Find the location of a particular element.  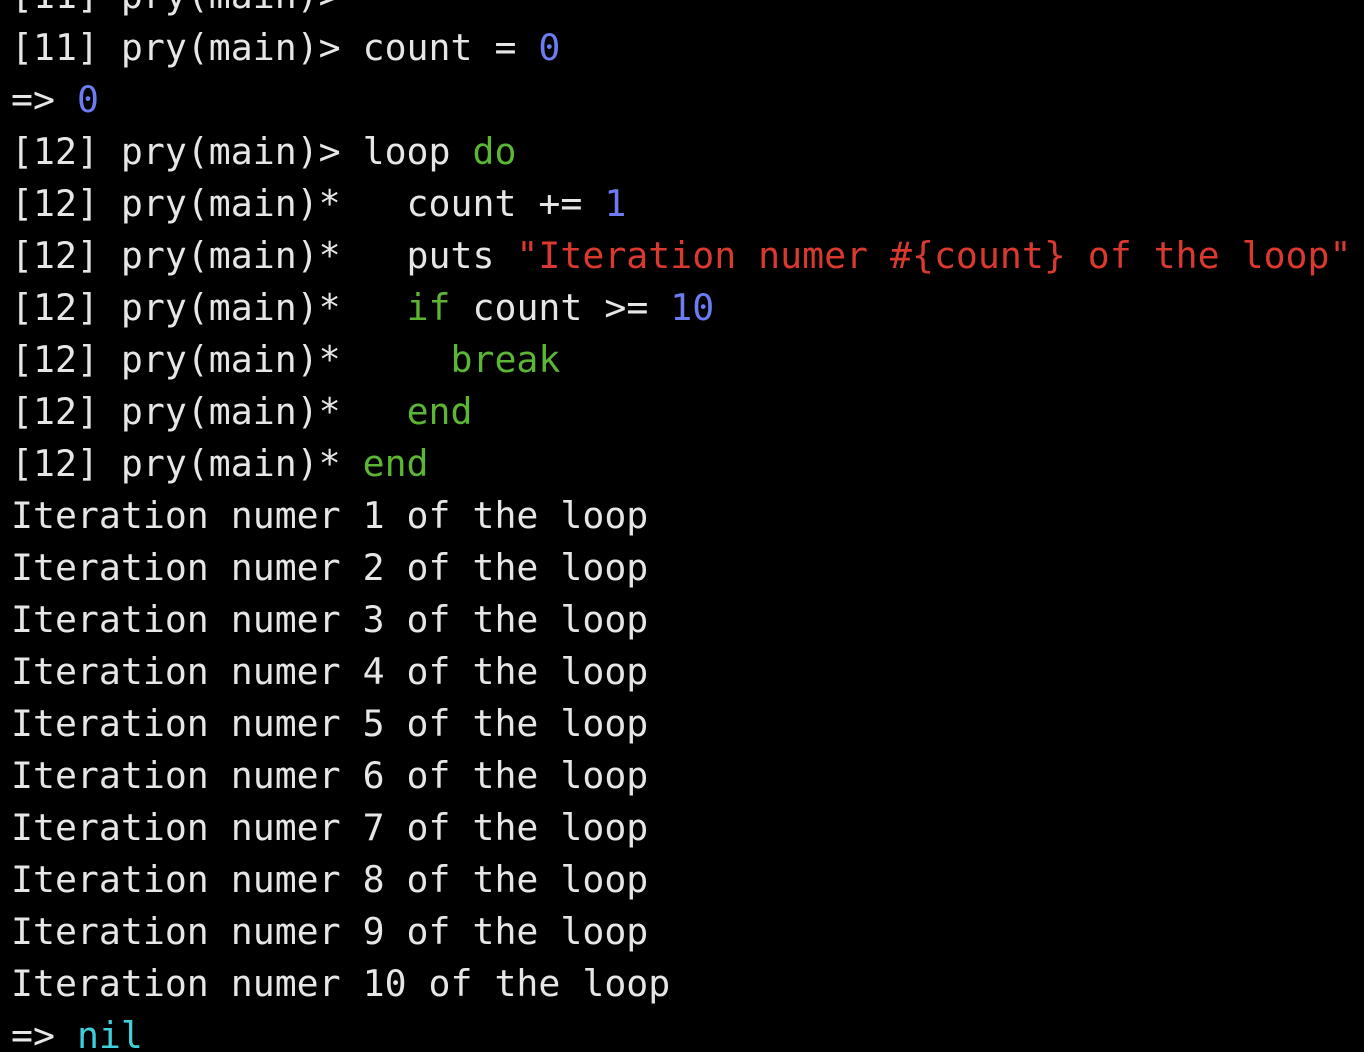

terminal-line: [11] pry(main)> count = 0 is located at coordinates (681, 48).